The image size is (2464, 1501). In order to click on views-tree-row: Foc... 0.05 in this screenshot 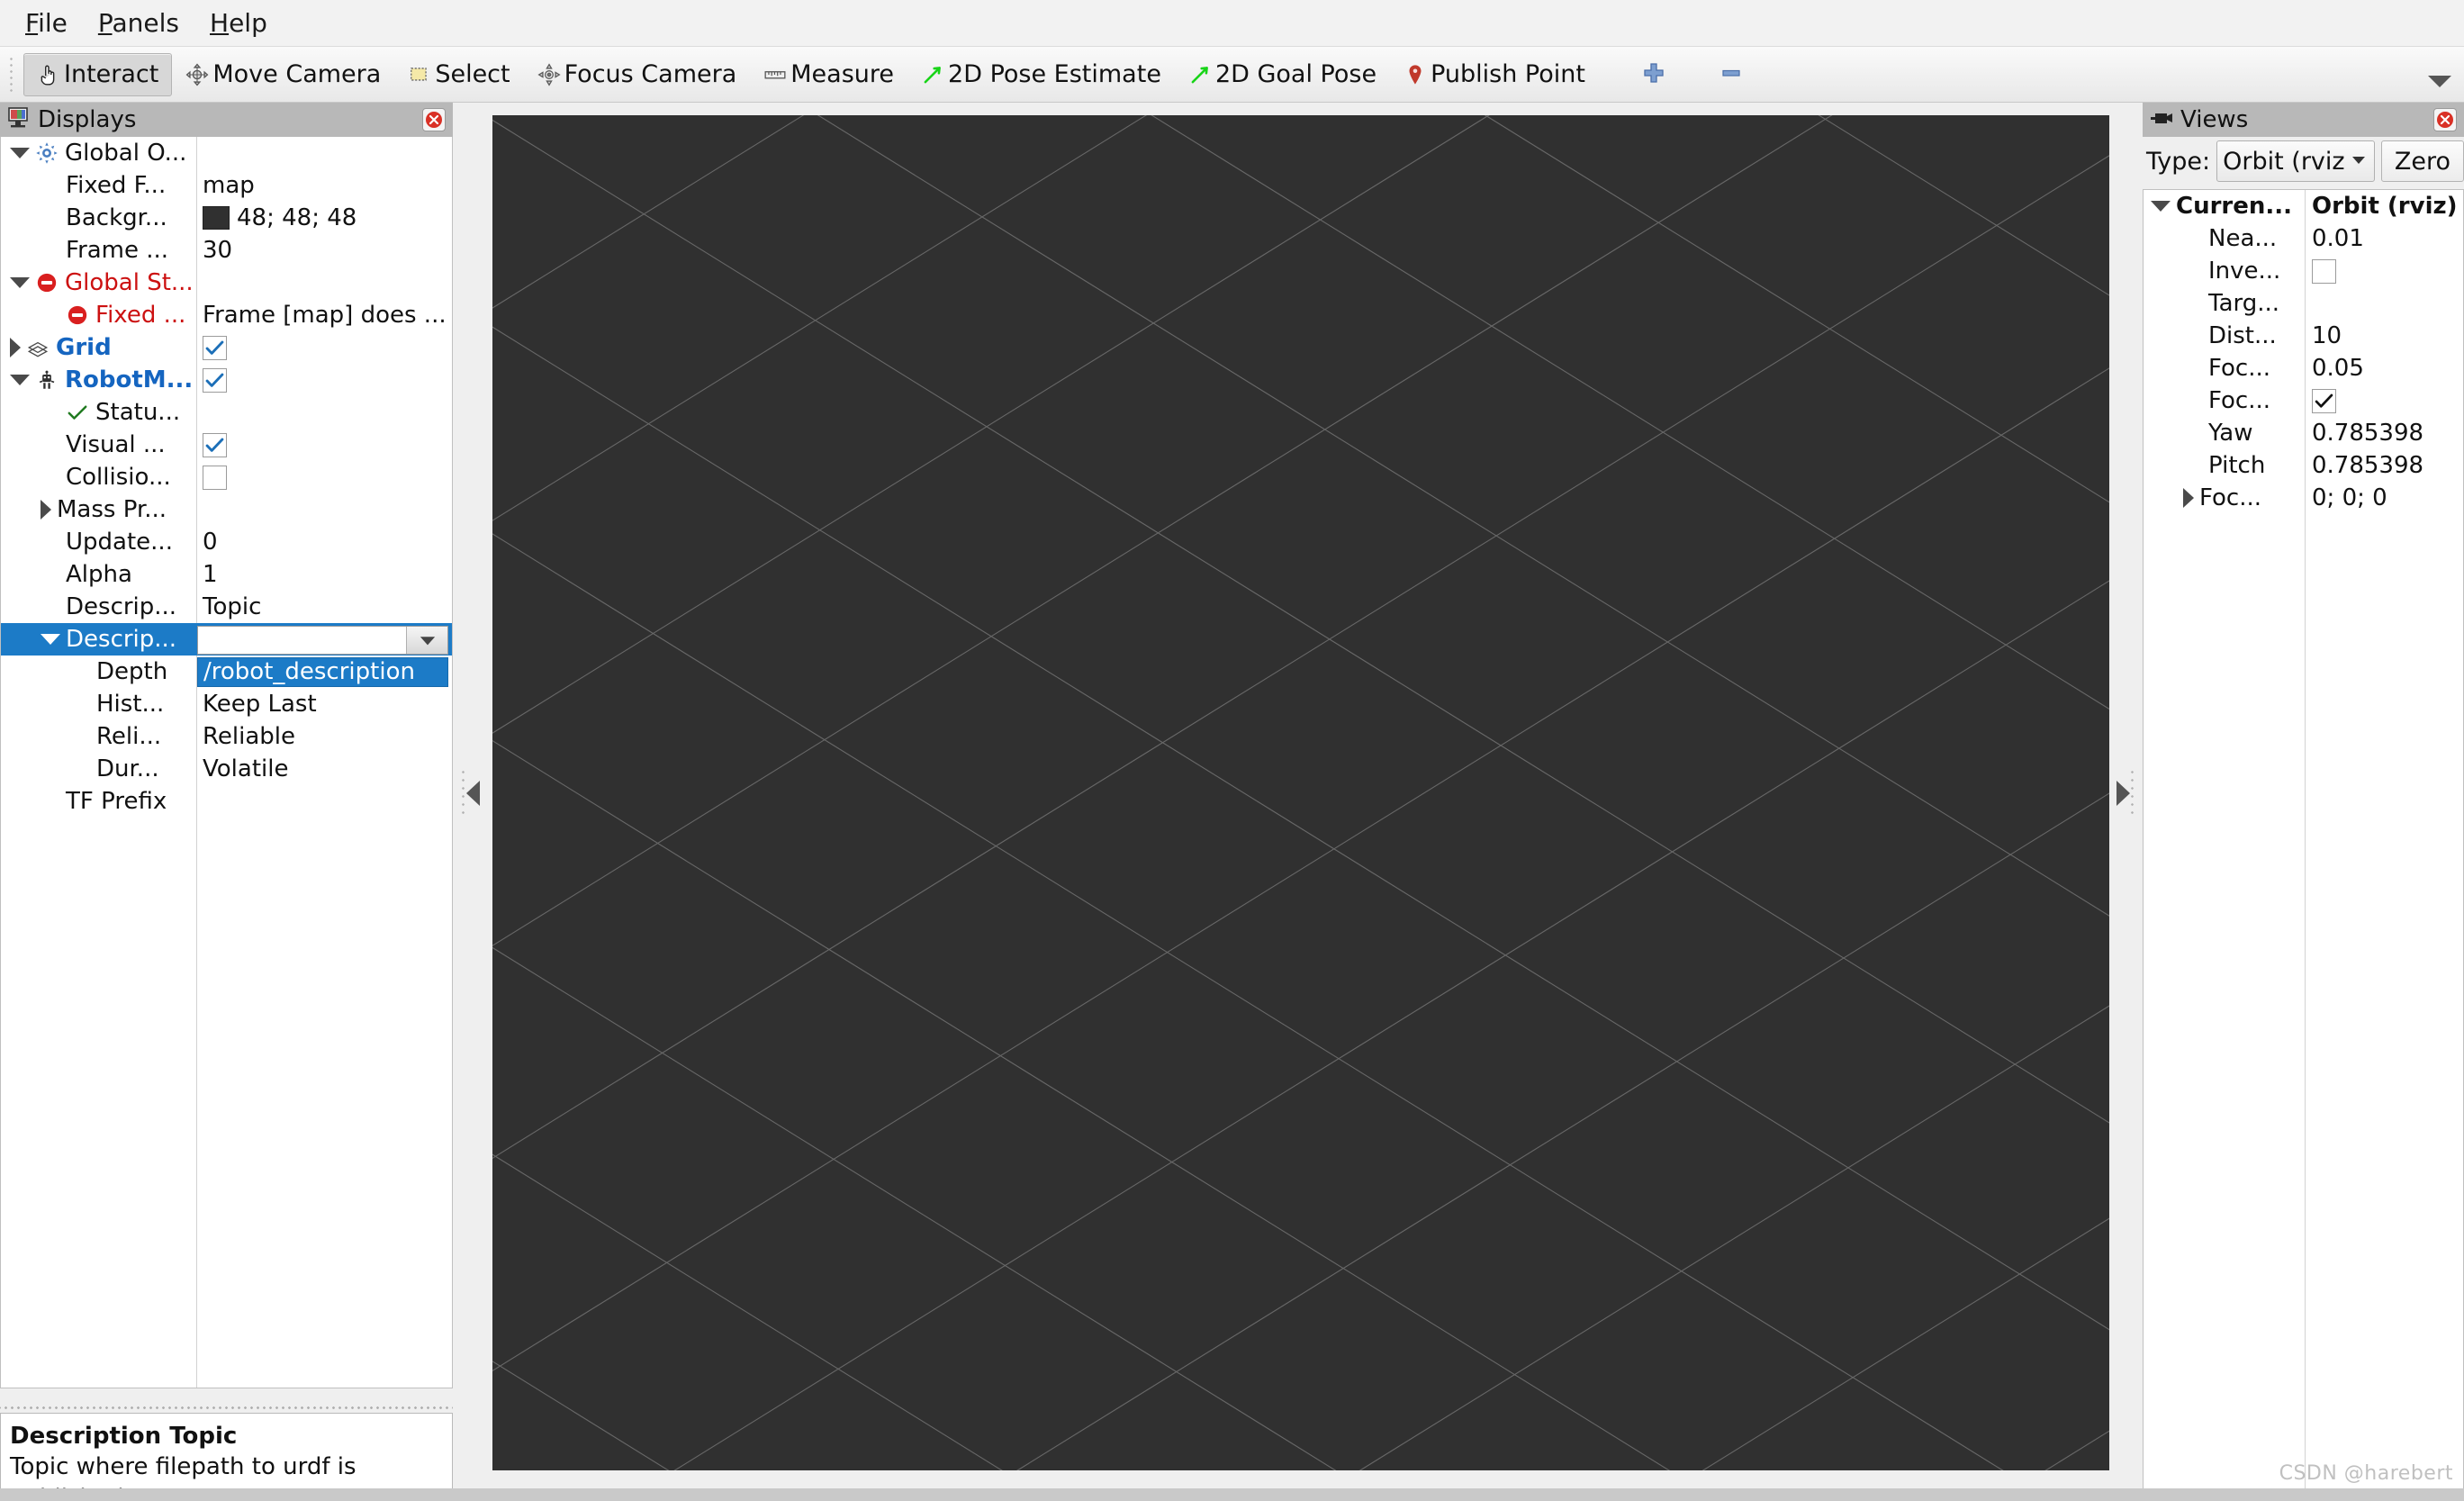, I will do `click(2303, 368)`.